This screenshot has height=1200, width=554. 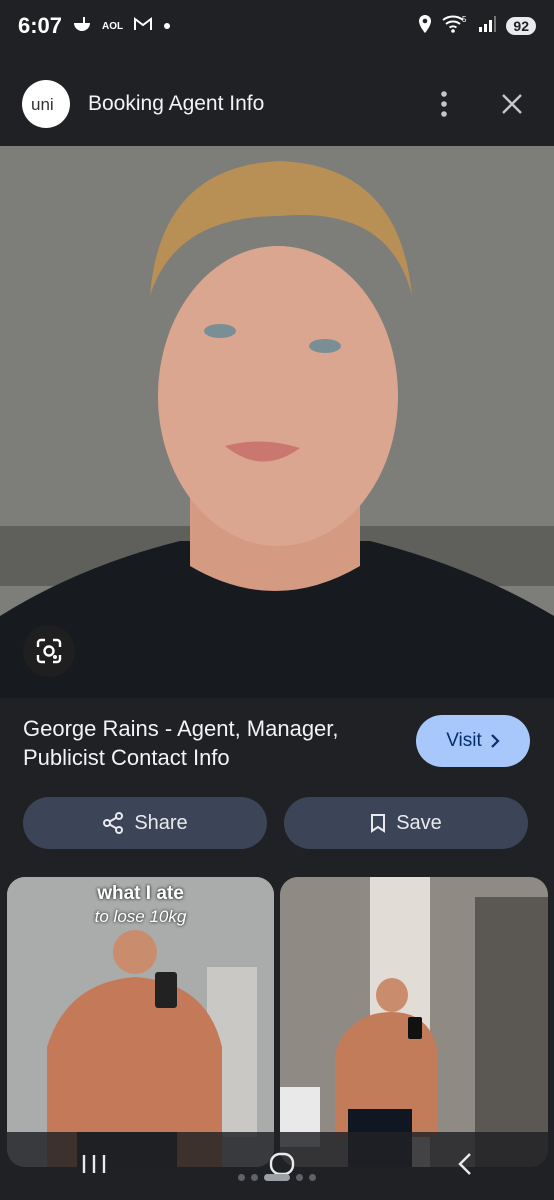 What do you see at coordinates (277, 104) in the screenshot?
I see `result-header: uni Booking Agent Info` at bounding box center [277, 104].